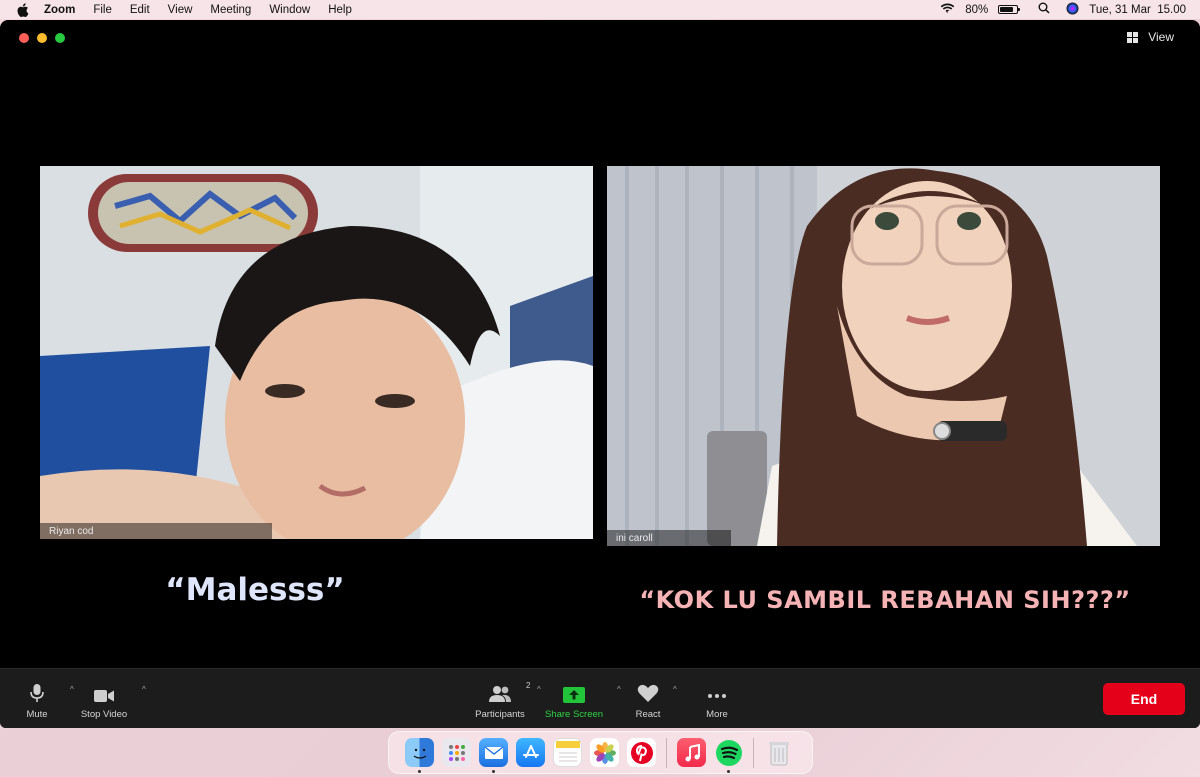 The width and height of the screenshot is (1200, 777). I want to click on participants-label: Participants, so click(500, 714).